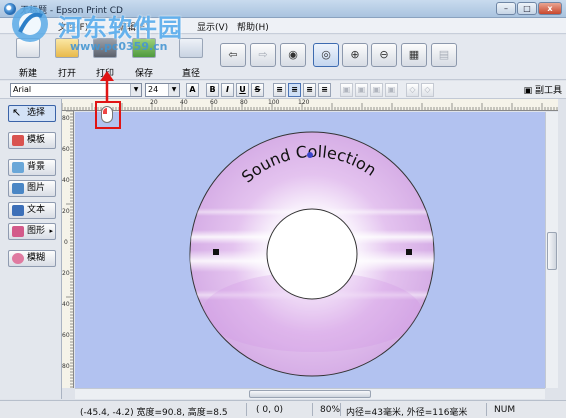 This screenshot has height=418, width=566. Describe the element at coordinates (107, 86) in the screenshot. I see `annotation-arrow-icon` at that location.